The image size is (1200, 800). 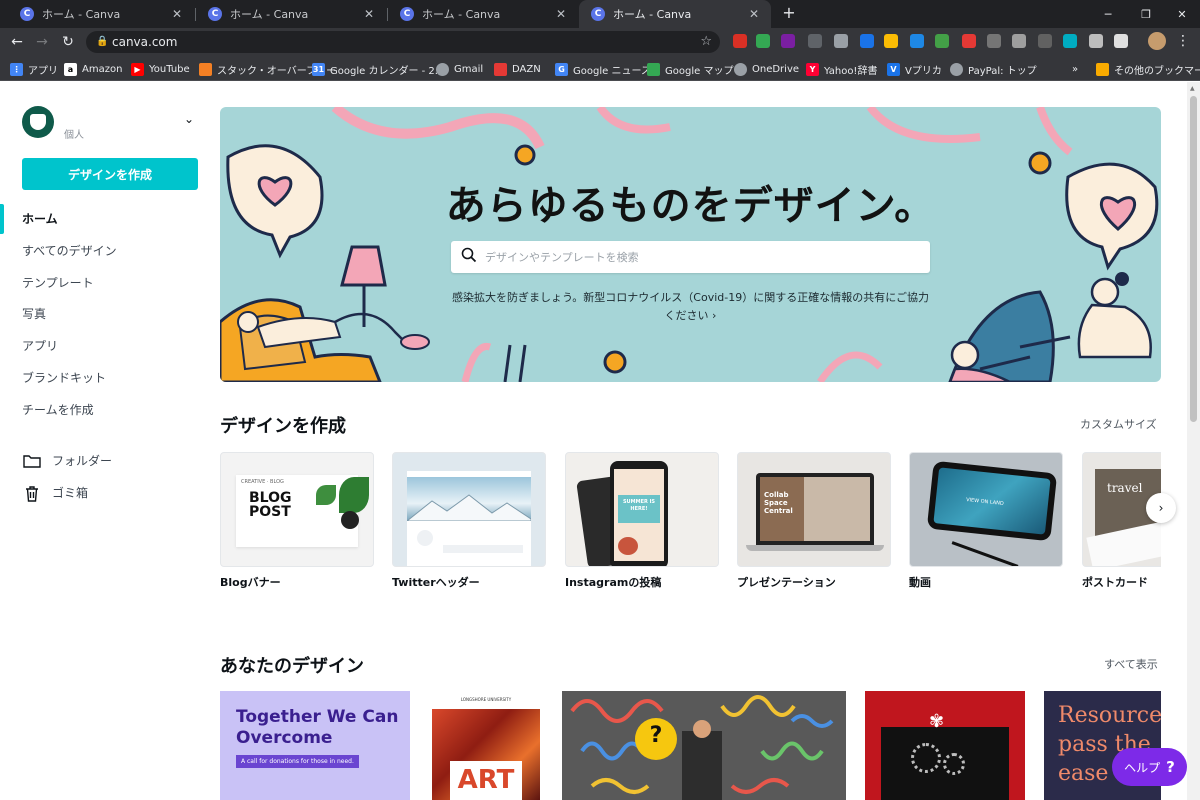 What do you see at coordinates (628, 546) in the screenshot?
I see `food-photo` at bounding box center [628, 546].